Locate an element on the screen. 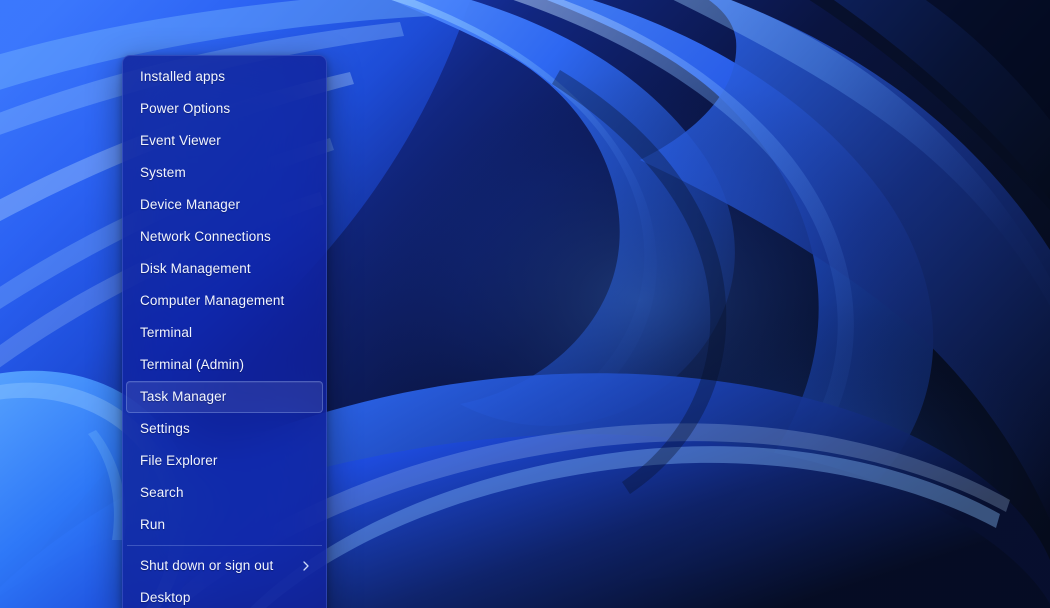 The image size is (1050, 608). menu-item-label: Search is located at coordinates (162, 493).